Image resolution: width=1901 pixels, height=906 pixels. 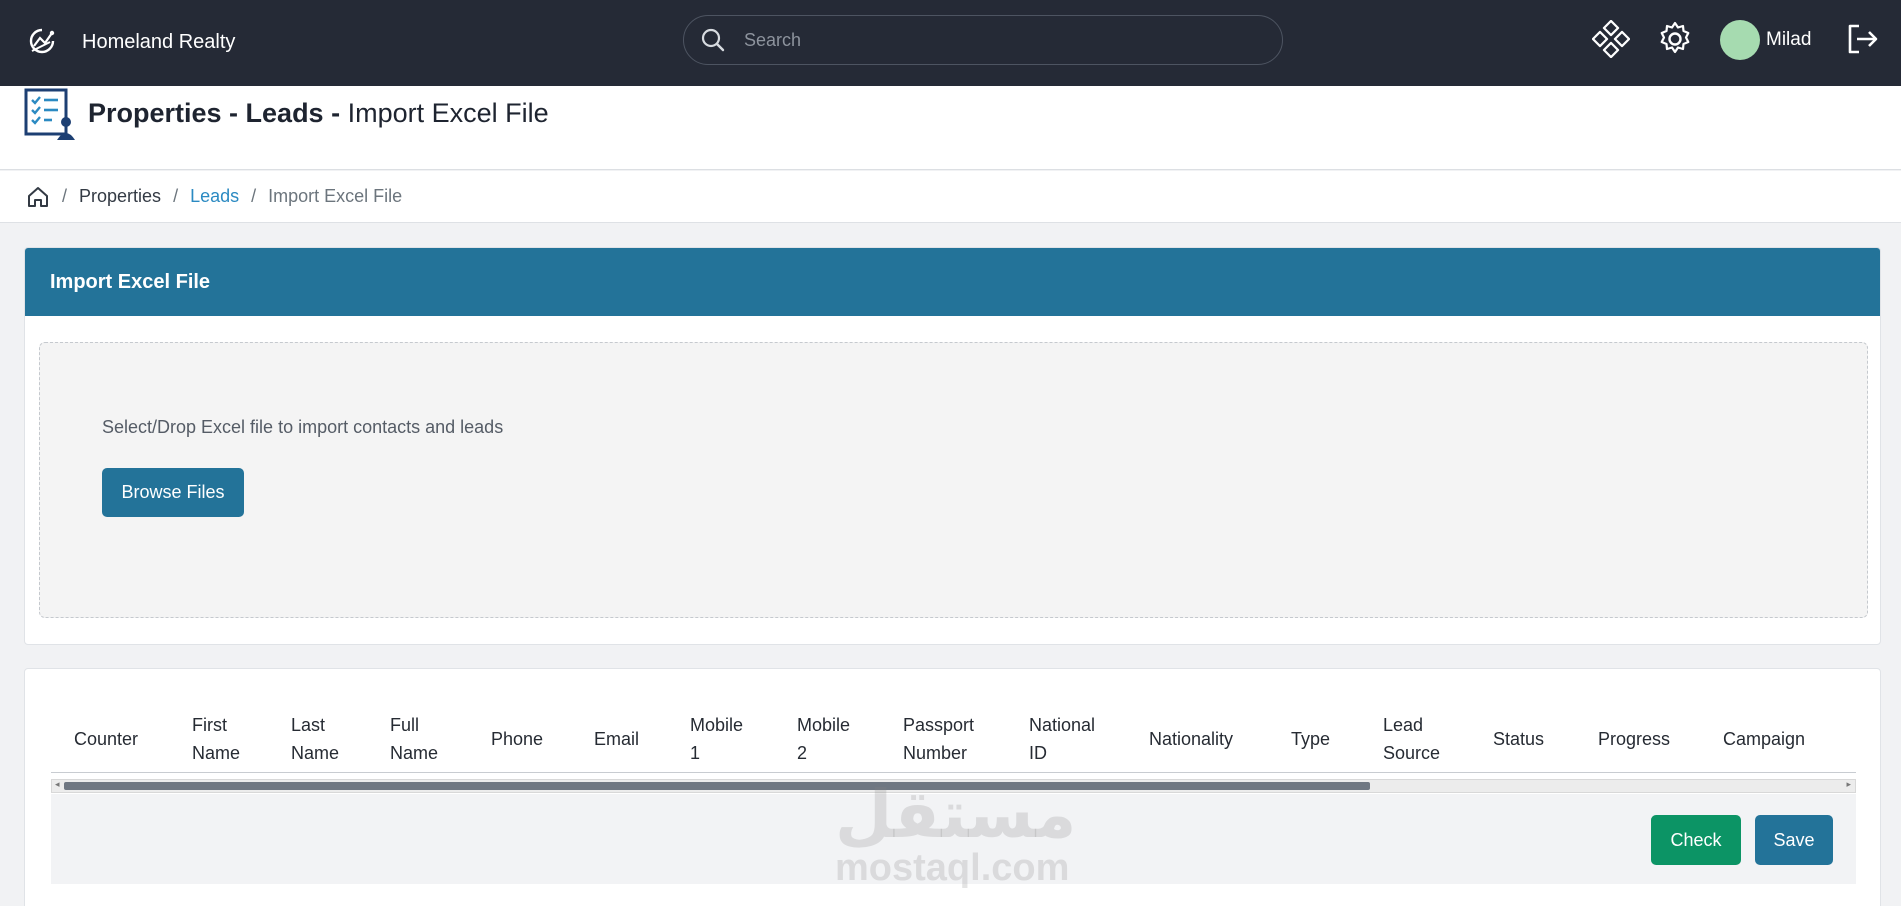 What do you see at coordinates (1062, 739) in the screenshot?
I see `column-header: National ID` at bounding box center [1062, 739].